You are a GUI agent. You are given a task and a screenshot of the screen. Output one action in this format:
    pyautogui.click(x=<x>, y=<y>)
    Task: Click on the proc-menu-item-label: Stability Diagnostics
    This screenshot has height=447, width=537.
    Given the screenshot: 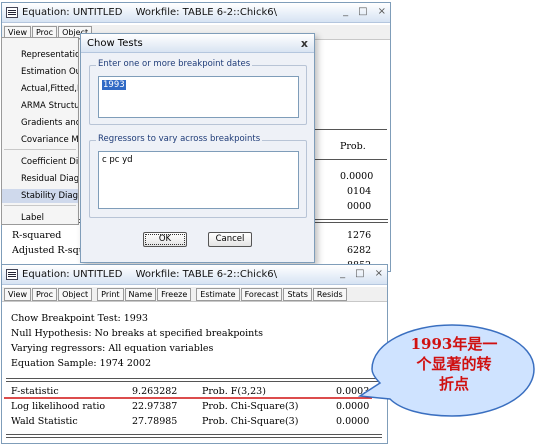 What is the action you would take?
    pyautogui.click(x=49, y=196)
    